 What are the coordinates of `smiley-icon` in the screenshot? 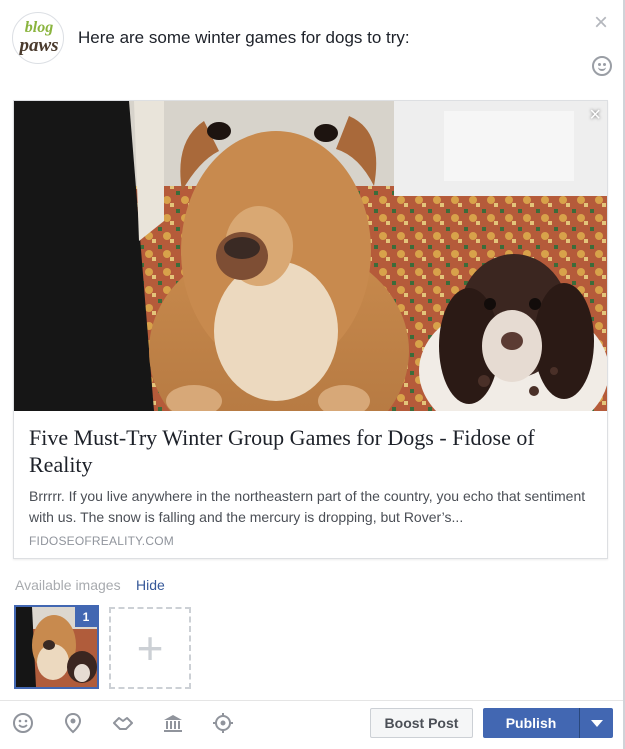 It's located at (23, 723).